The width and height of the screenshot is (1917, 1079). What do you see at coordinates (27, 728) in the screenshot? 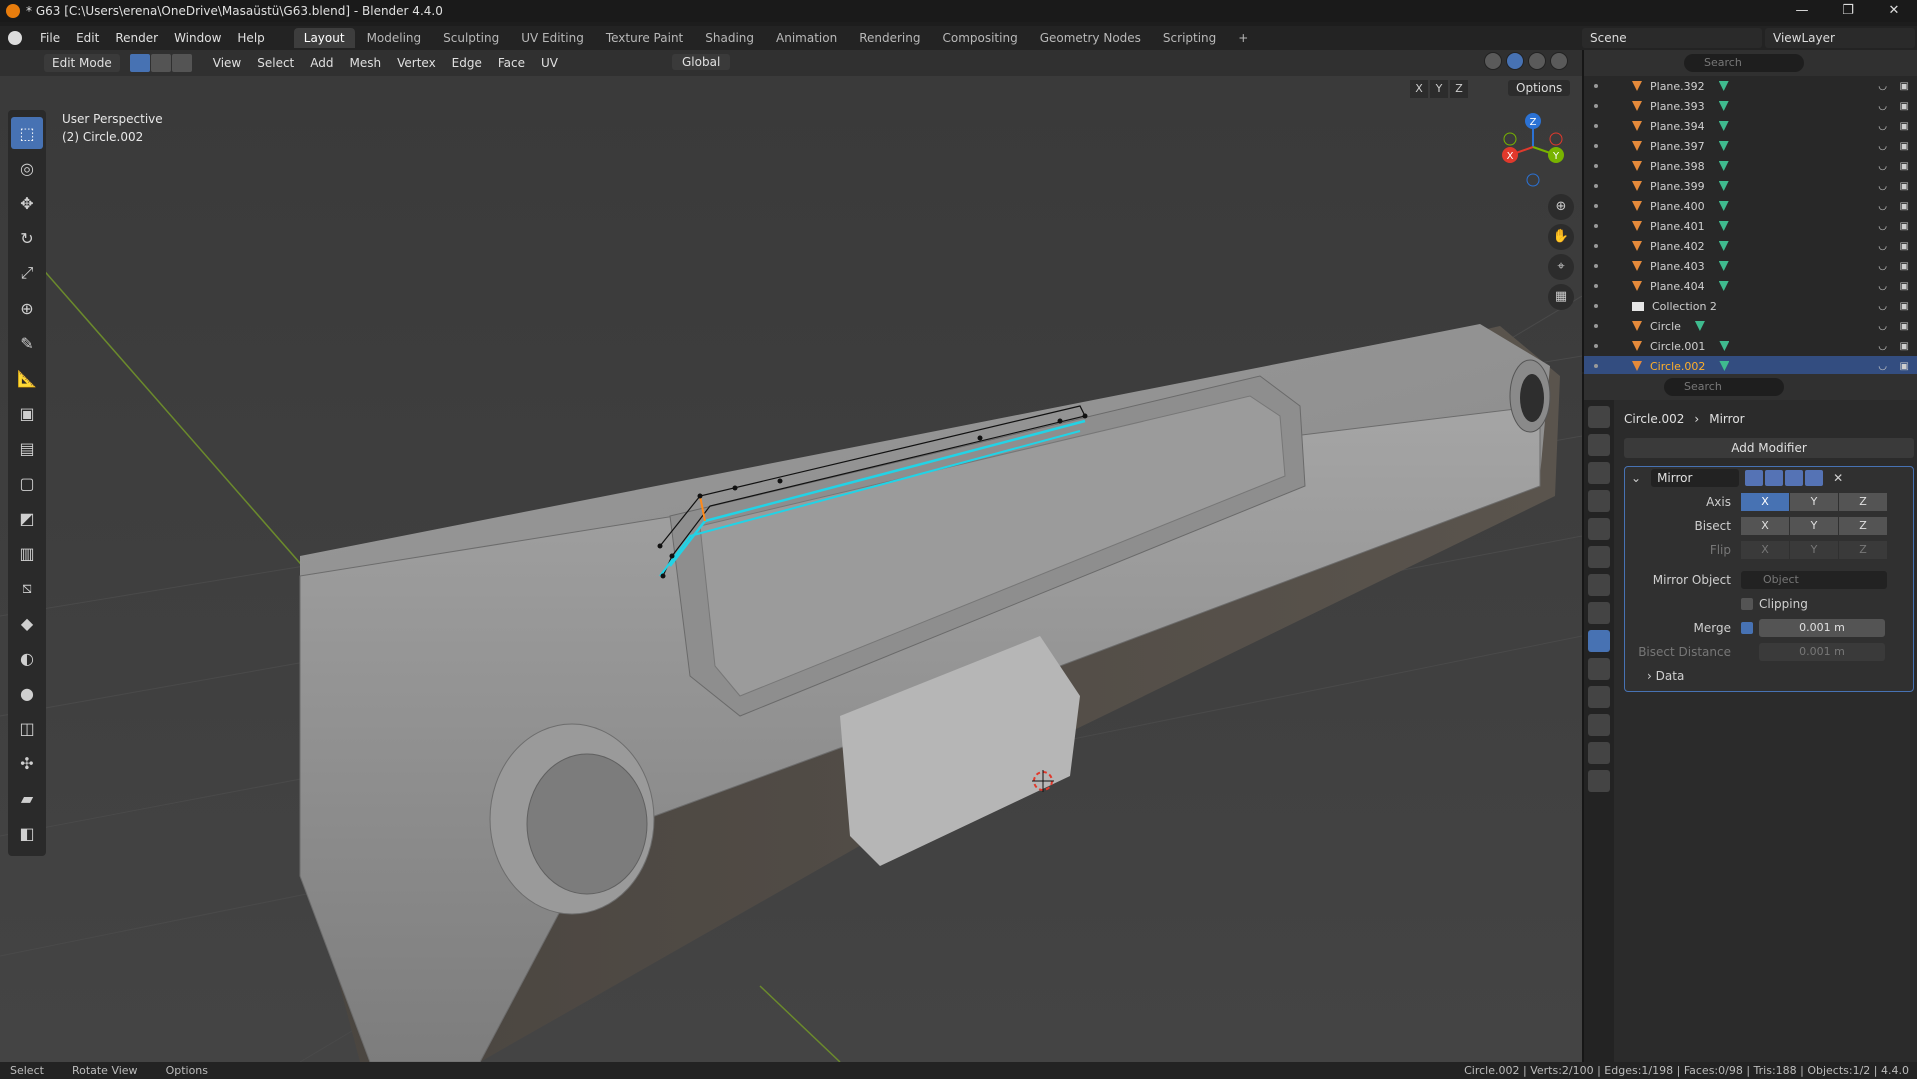
I see `edge-slide-icon: ◫` at bounding box center [27, 728].